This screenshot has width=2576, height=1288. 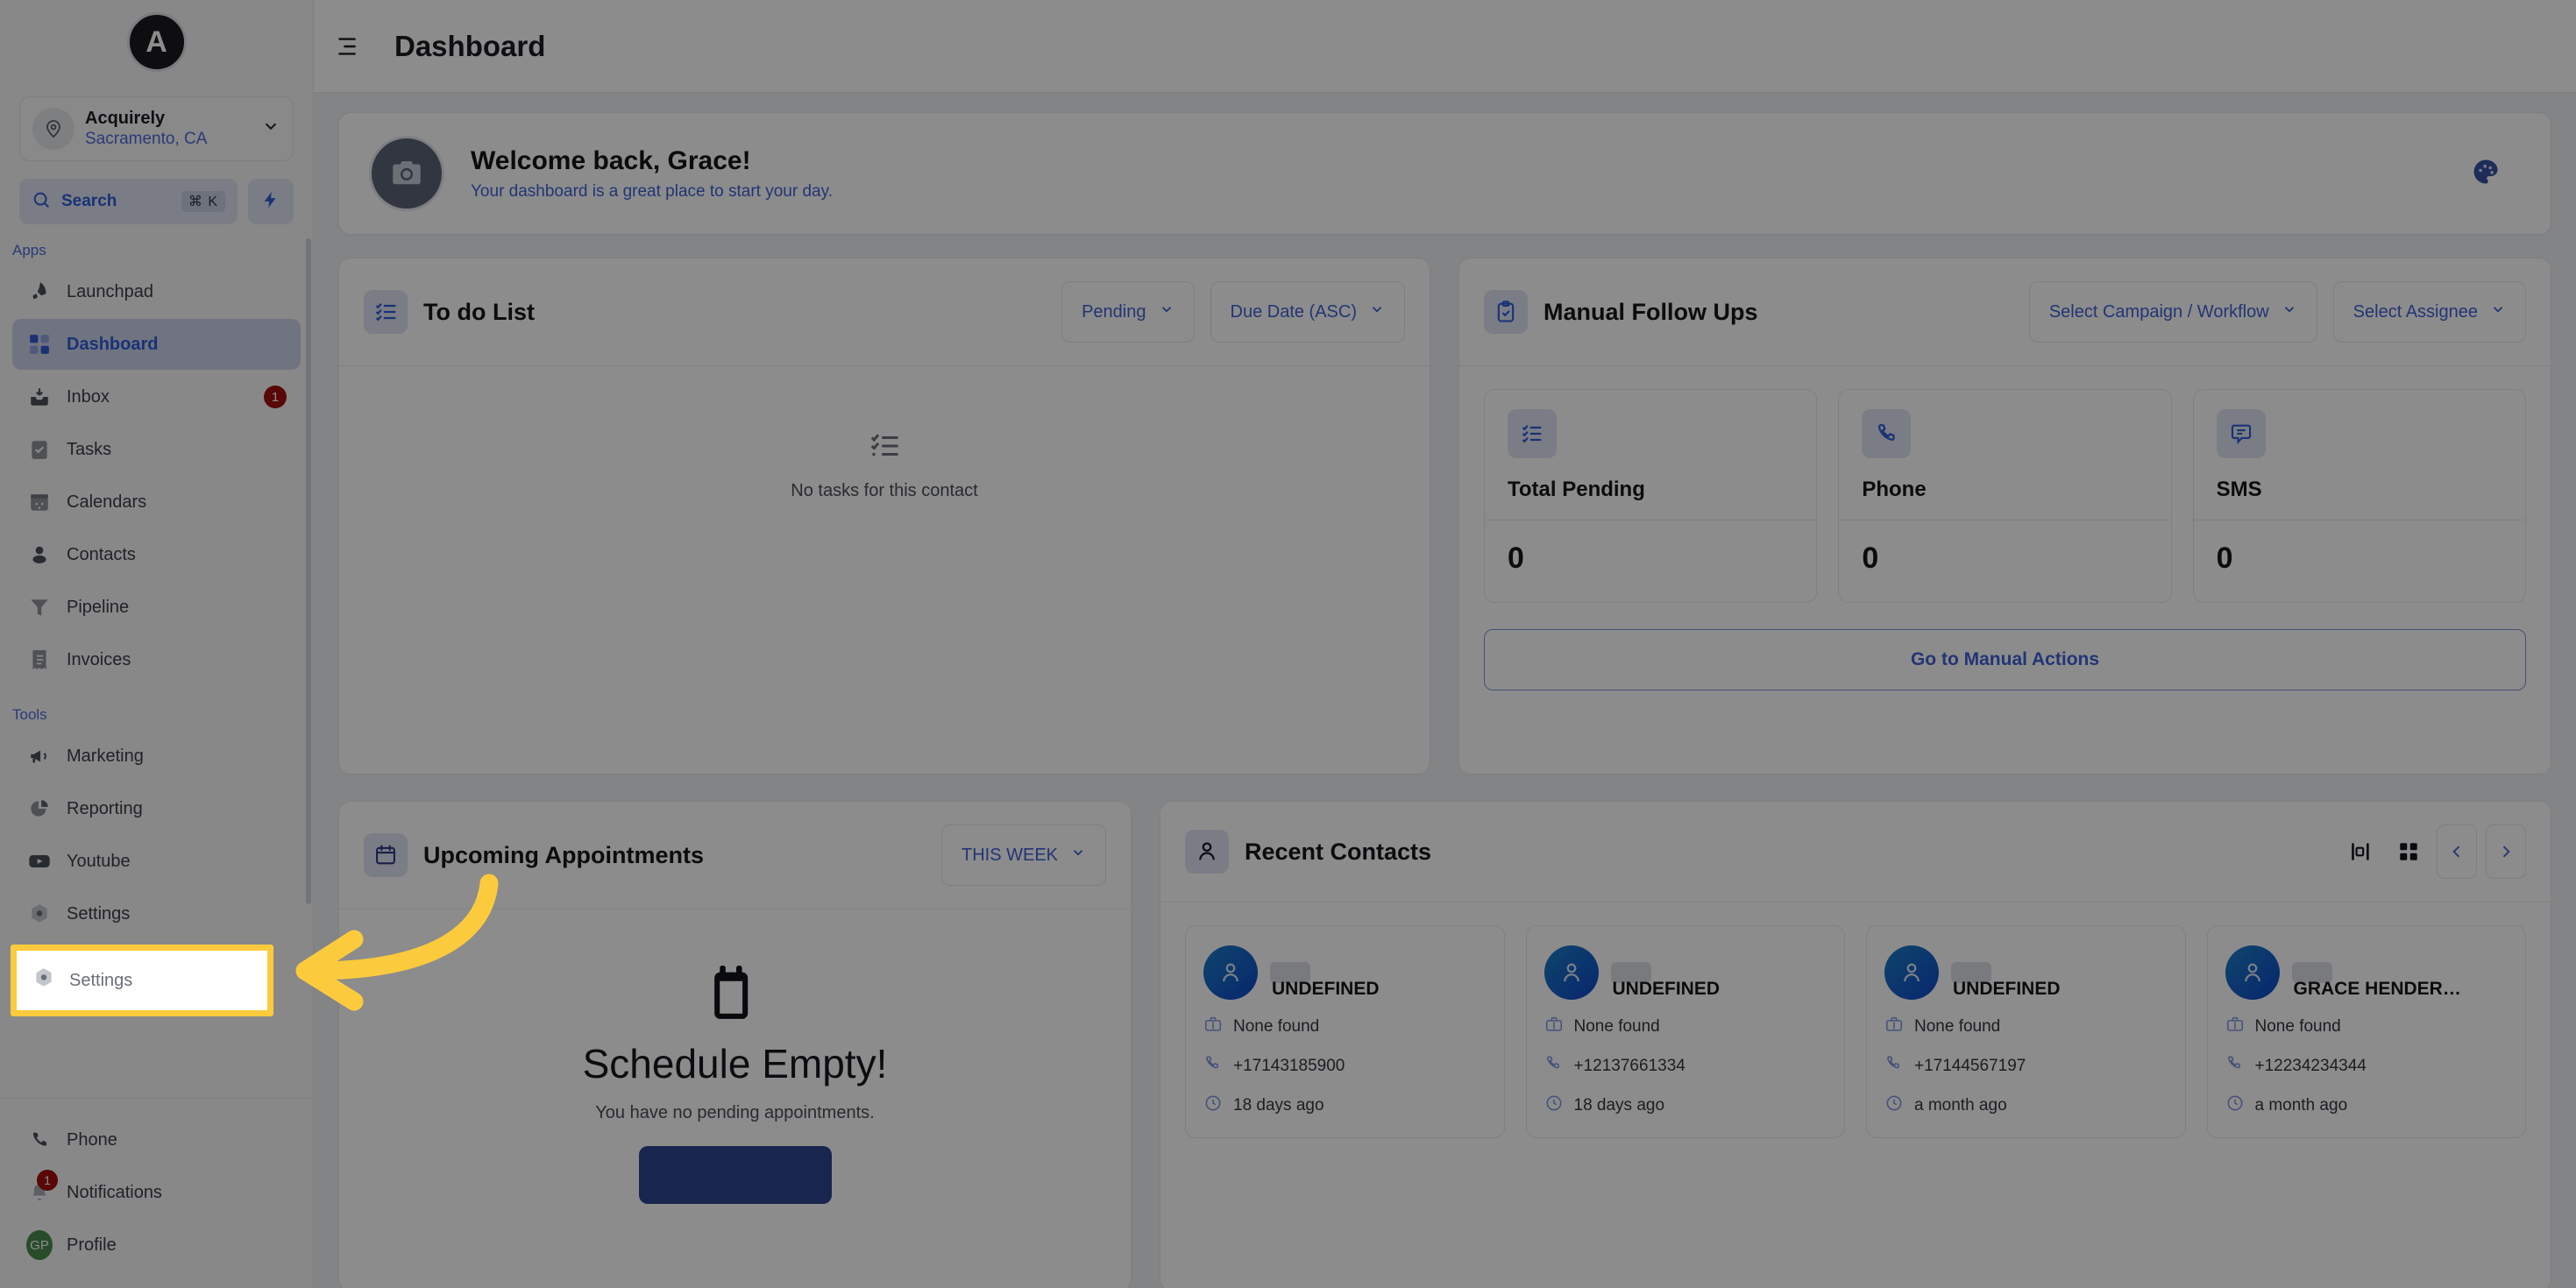 I want to click on sidebar-item-notifications: 1 Notifications, so click(x=156, y=1192).